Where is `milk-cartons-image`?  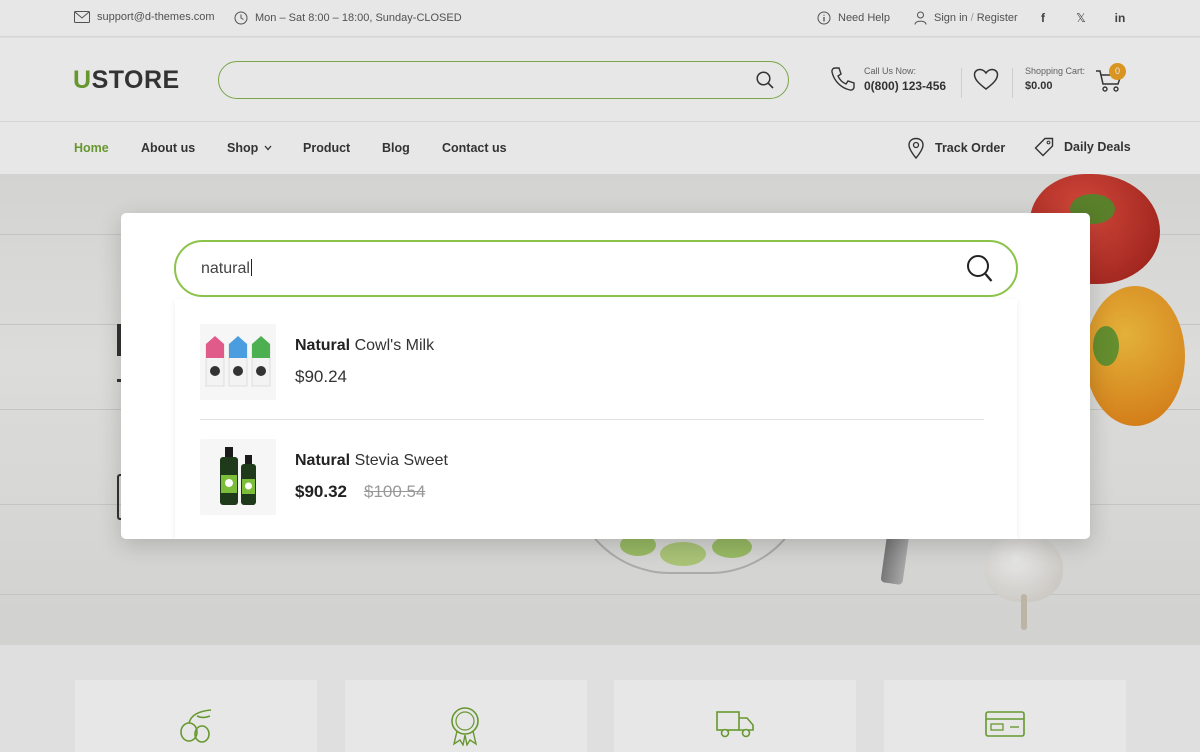
milk-cartons-image is located at coordinates (238, 361).